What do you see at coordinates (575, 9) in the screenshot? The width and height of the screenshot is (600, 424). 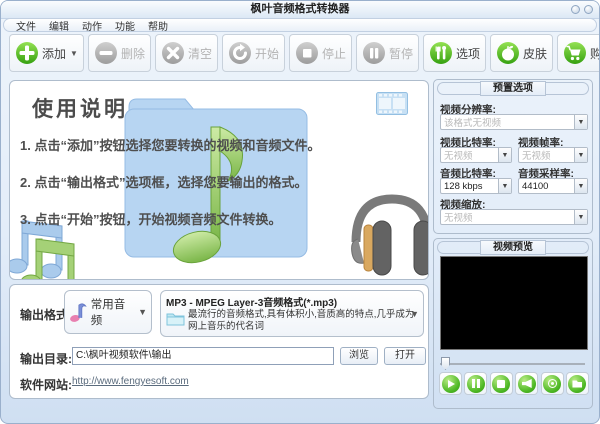 I see `minimize-button` at bounding box center [575, 9].